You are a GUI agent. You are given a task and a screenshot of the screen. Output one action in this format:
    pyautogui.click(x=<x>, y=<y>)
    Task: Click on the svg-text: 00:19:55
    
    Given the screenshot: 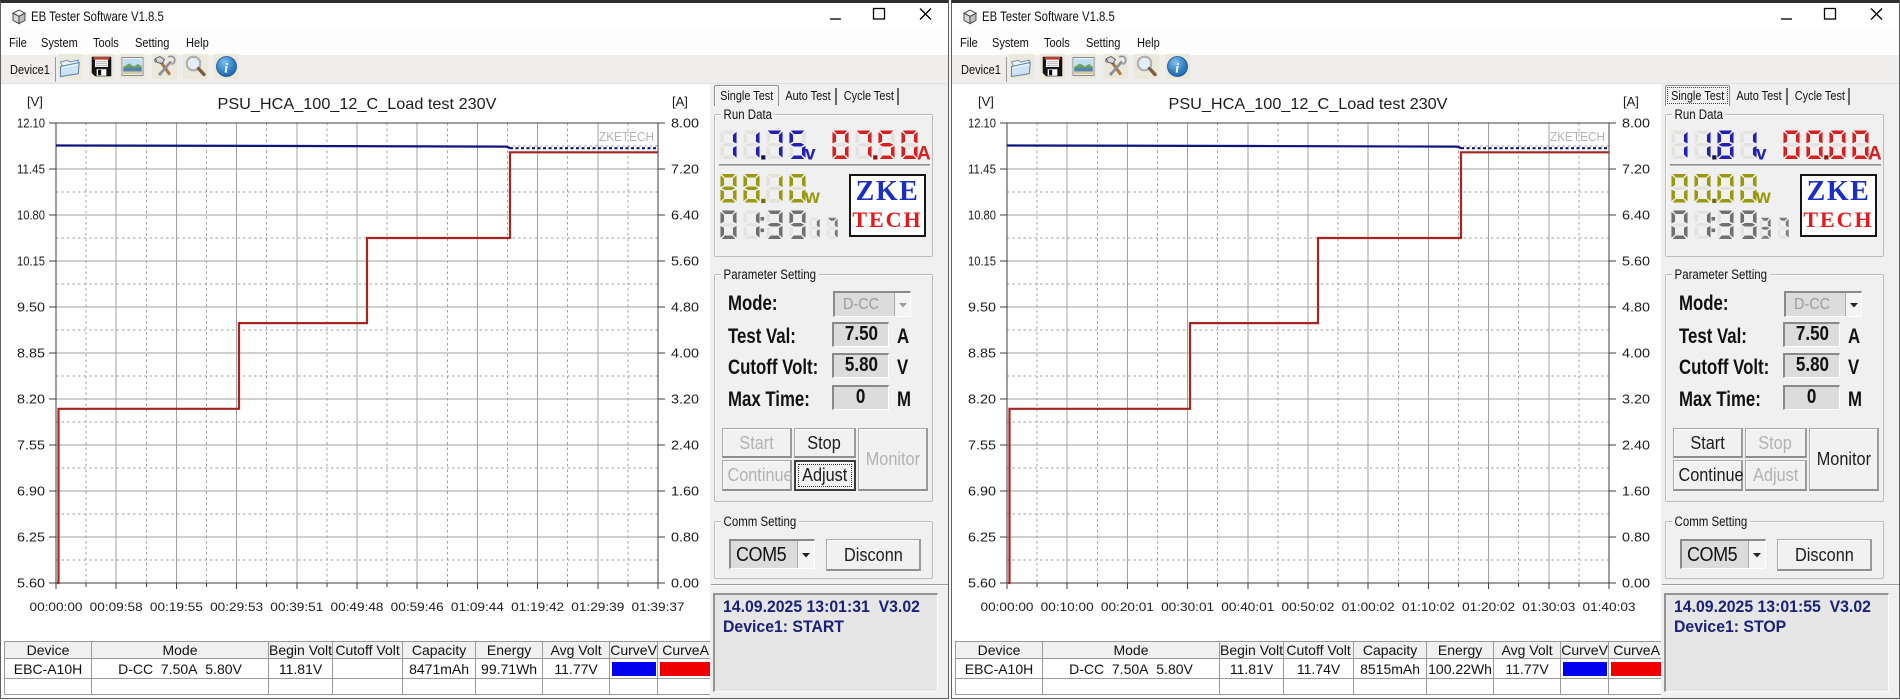 What is the action you would take?
    pyautogui.click(x=176, y=607)
    